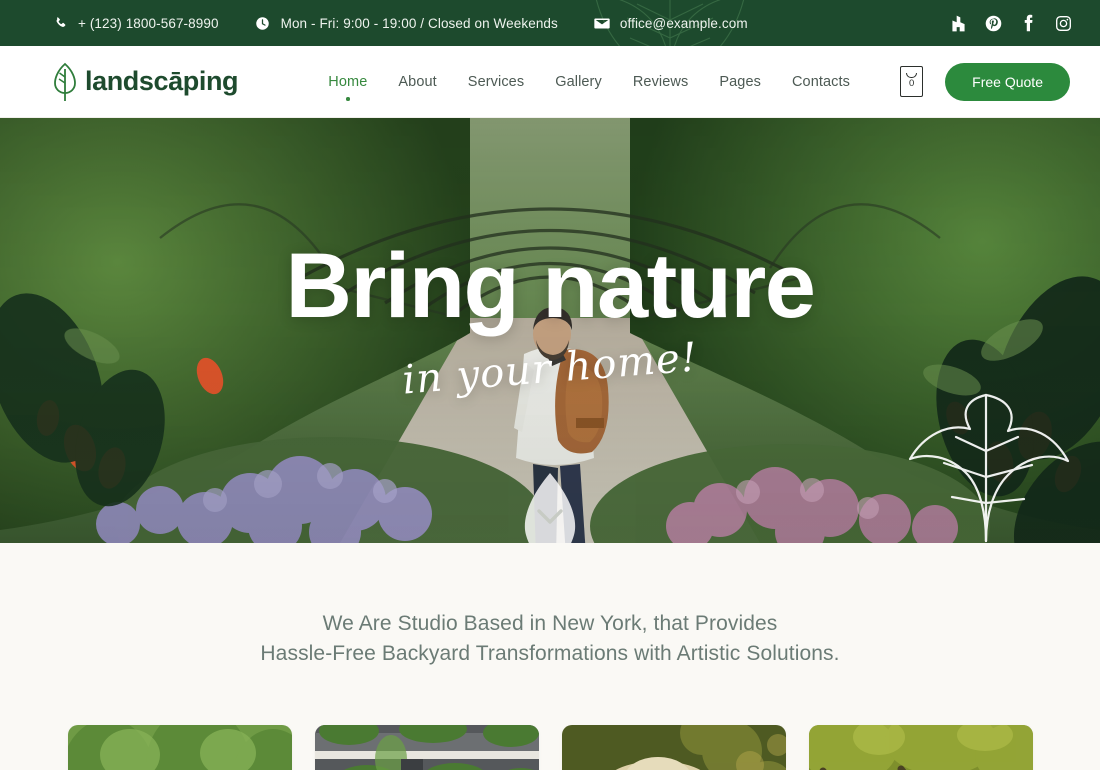 The height and width of the screenshot is (770, 1100). What do you see at coordinates (65, 82) in the screenshot?
I see `leaf-logo-icon` at bounding box center [65, 82].